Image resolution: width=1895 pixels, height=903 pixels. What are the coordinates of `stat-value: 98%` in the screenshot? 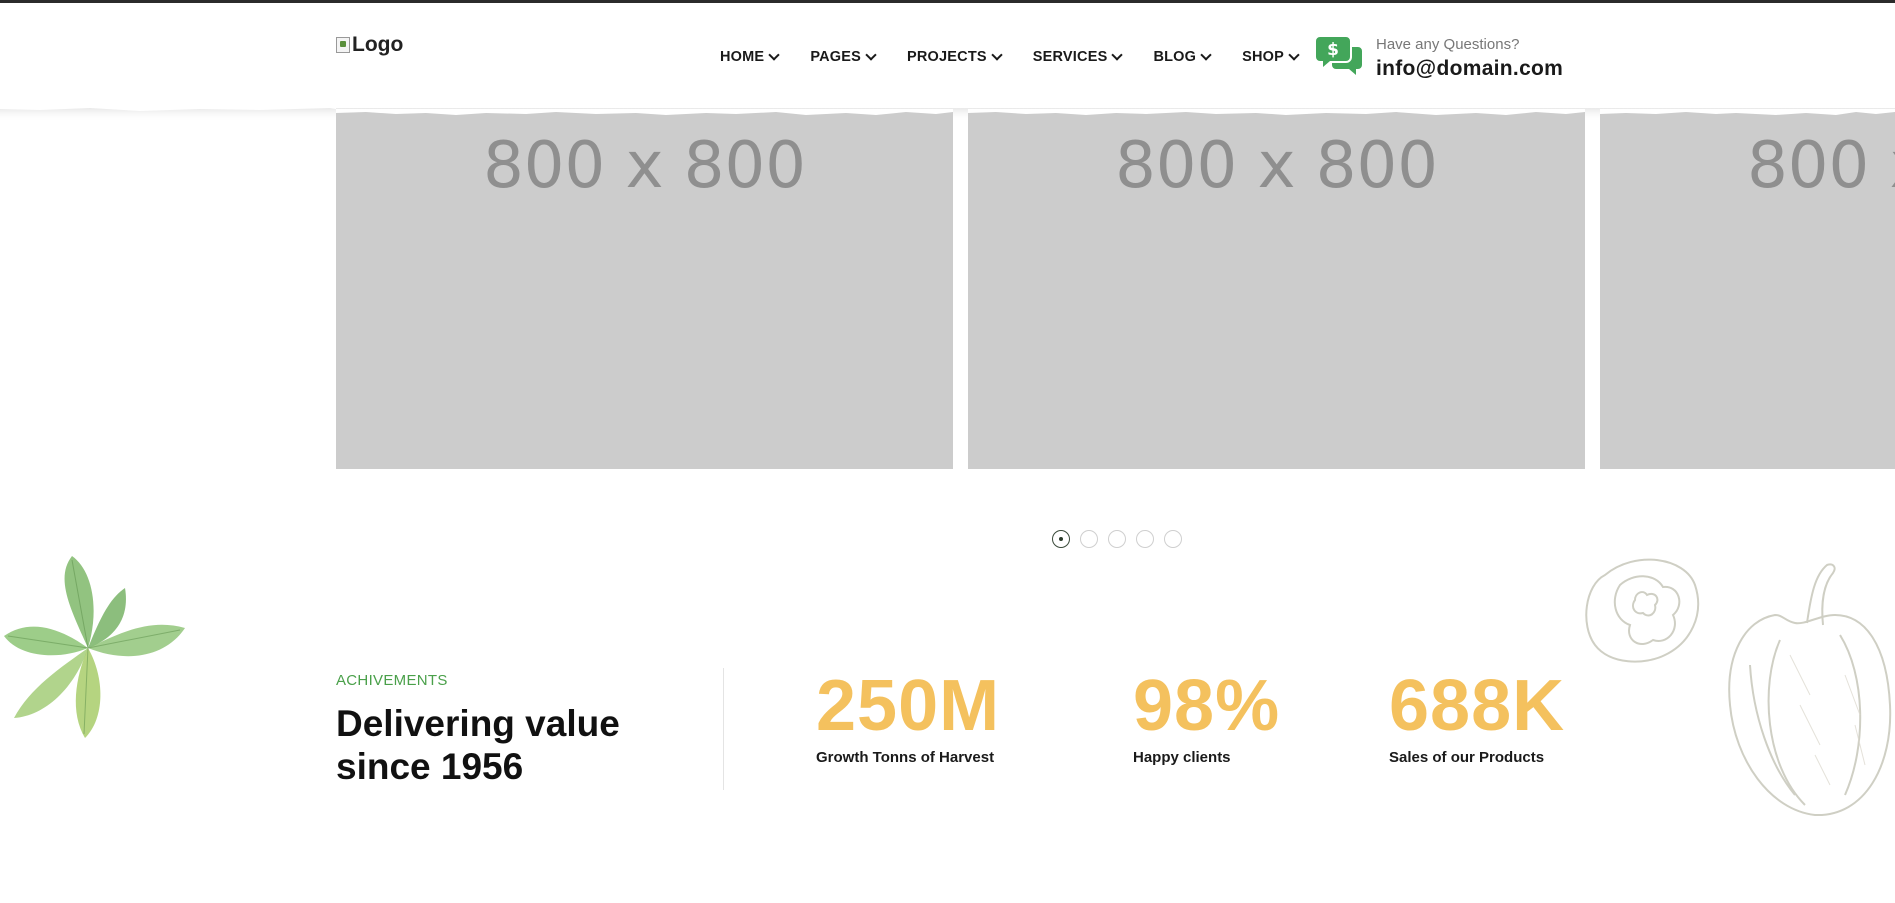 It's located at (1207, 706).